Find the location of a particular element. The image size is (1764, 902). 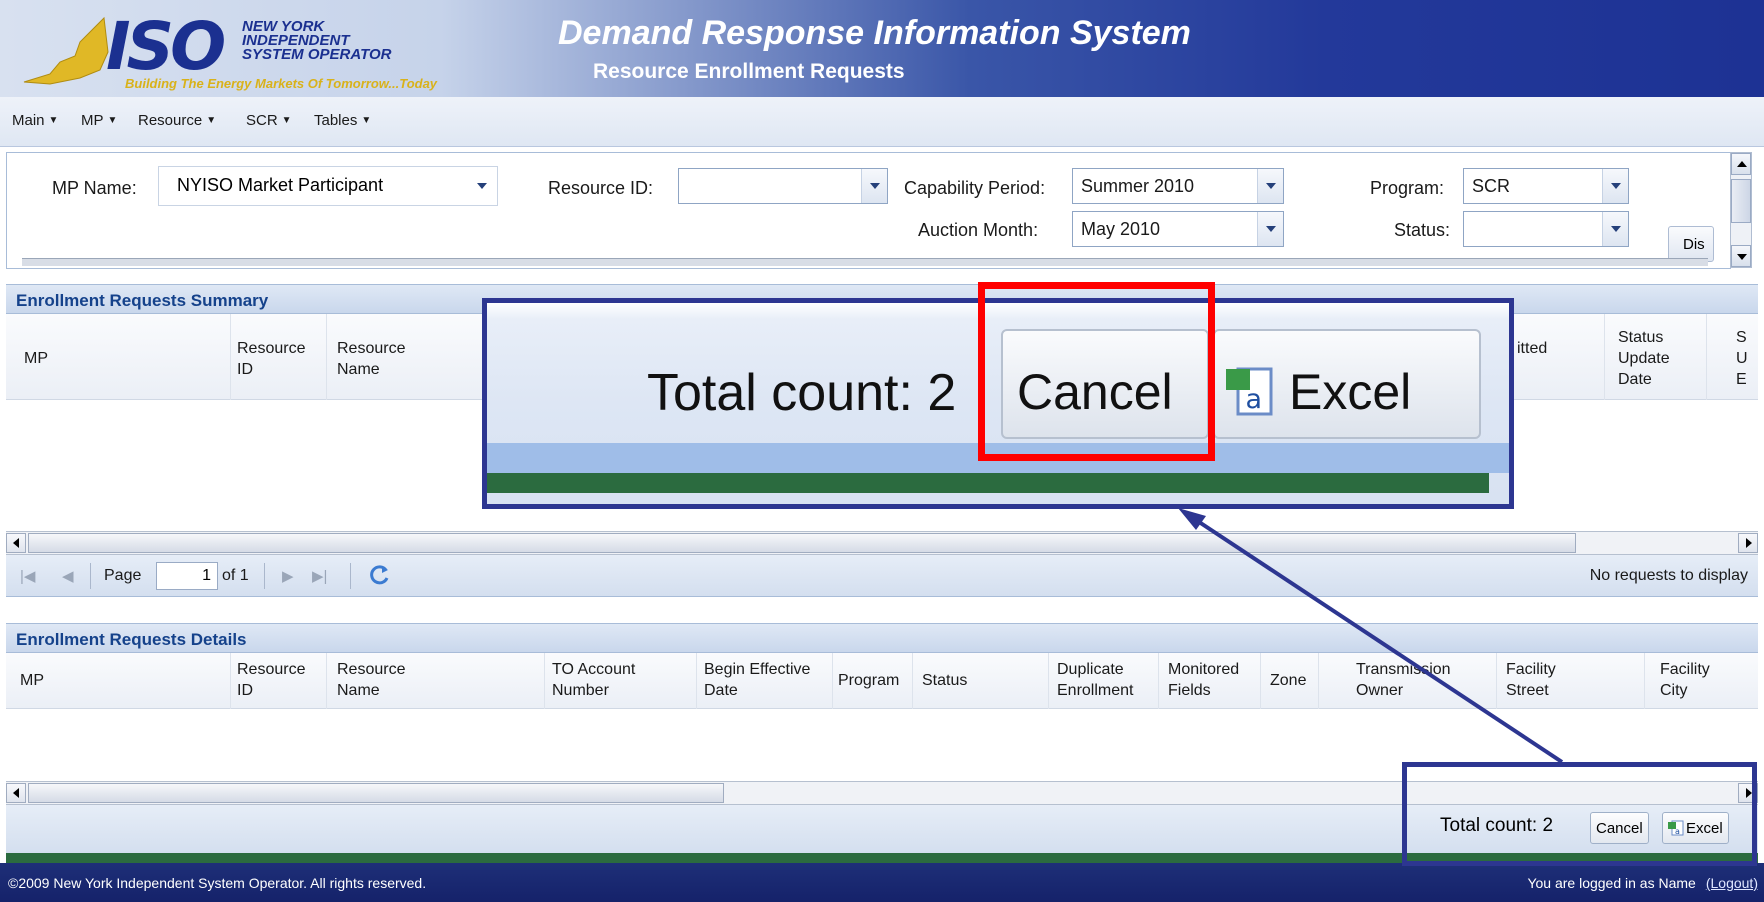

menu-label: MP is located at coordinates (92, 120).